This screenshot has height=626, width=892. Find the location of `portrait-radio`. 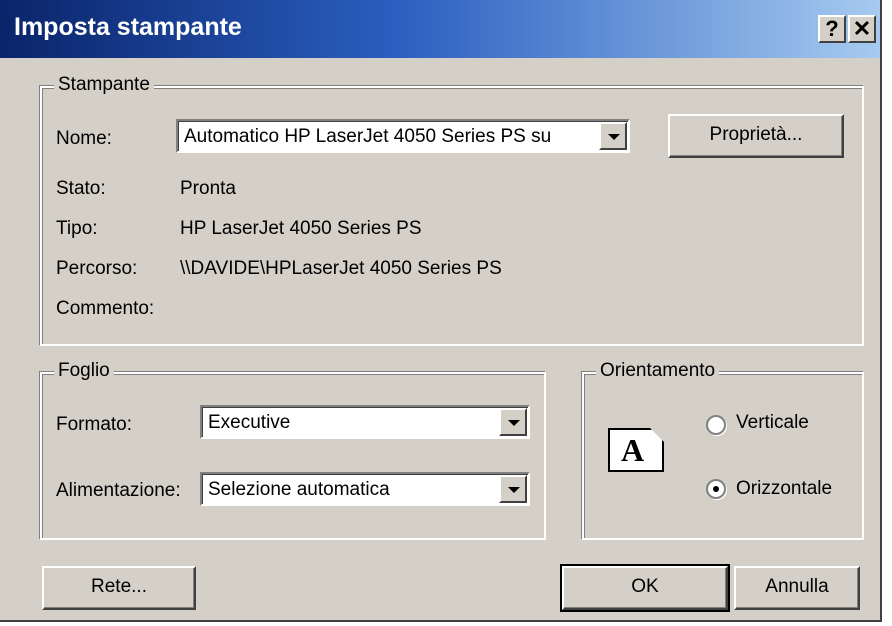

portrait-radio is located at coordinates (716, 425).